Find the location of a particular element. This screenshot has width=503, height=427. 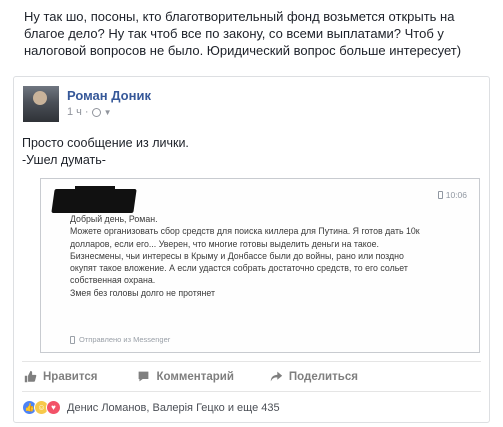

message-time-text: 10:06 is located at coordinates (456, 195).